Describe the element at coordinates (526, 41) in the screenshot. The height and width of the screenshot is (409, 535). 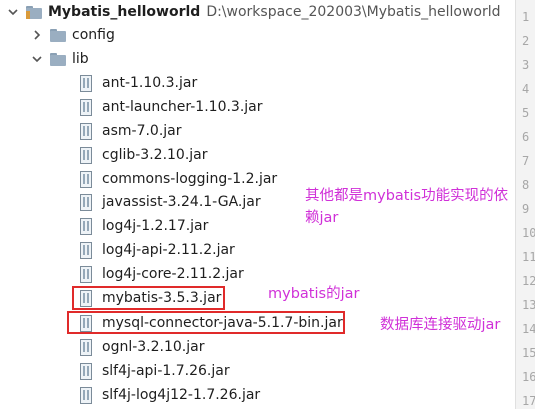
I see `line-number: 2` at that location.